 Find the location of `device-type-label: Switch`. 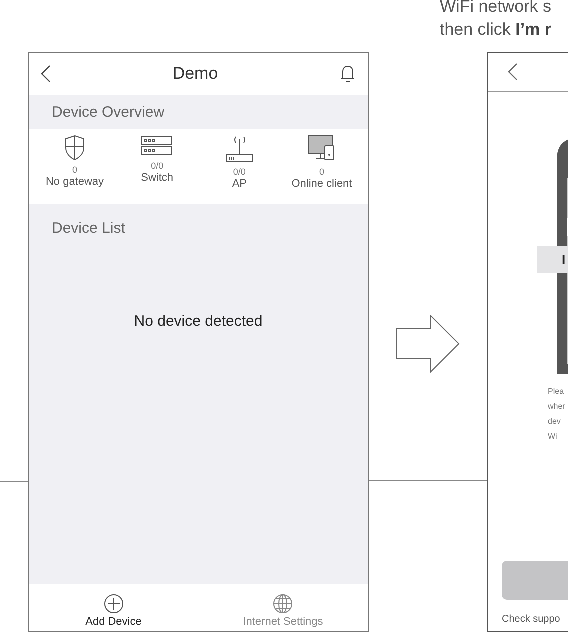

device-type-label: Switch is located at coordinates (157, 178).